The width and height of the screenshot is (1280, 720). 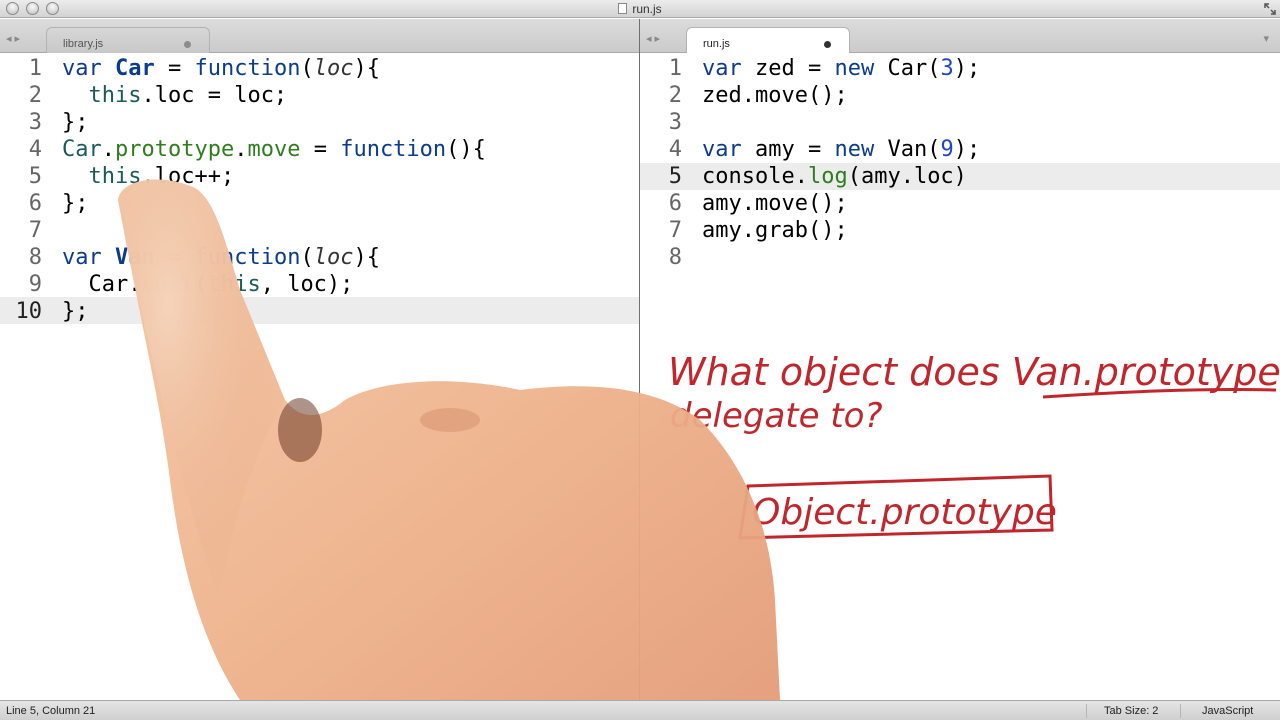 I want to click on code-line: Car.prototype.move = function(){, so click(x=274, y=149).